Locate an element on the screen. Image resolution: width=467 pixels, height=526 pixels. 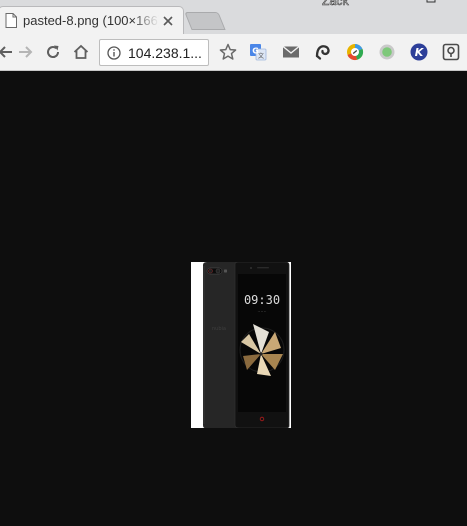
minimize-icon is located at coordinates (387, 3).